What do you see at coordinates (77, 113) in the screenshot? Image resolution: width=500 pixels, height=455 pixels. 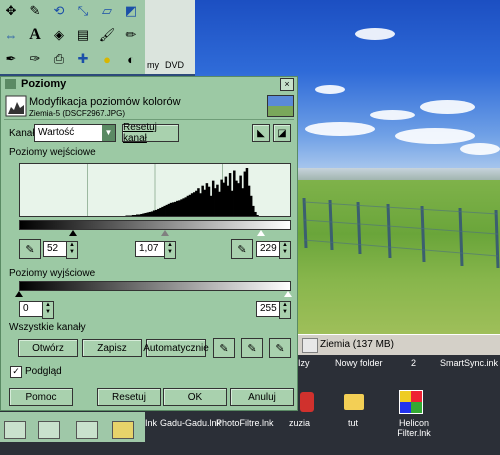 I see `dialog-header-subtitle: Ziemia-5 (DSCF2967.JPG)` at bounding box center [77, 113].